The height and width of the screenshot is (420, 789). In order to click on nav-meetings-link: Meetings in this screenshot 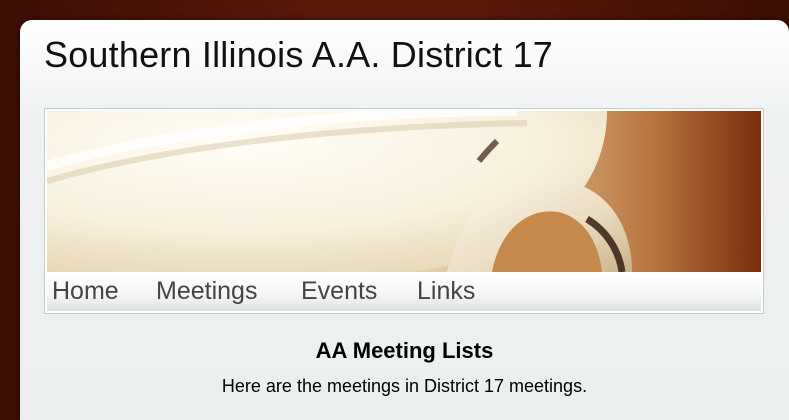, I will do `click(206, 291)`.